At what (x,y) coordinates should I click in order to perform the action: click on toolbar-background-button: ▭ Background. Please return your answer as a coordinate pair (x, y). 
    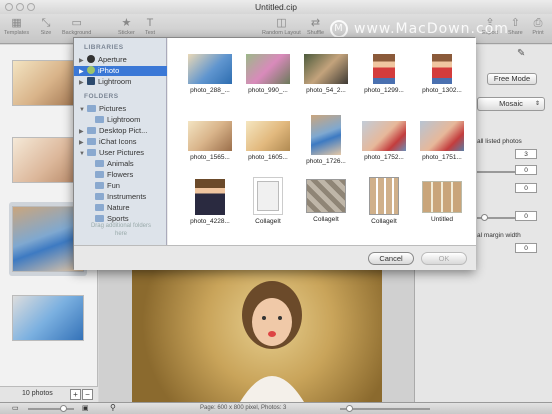
    Looking at the image, I should click on (76, 26).